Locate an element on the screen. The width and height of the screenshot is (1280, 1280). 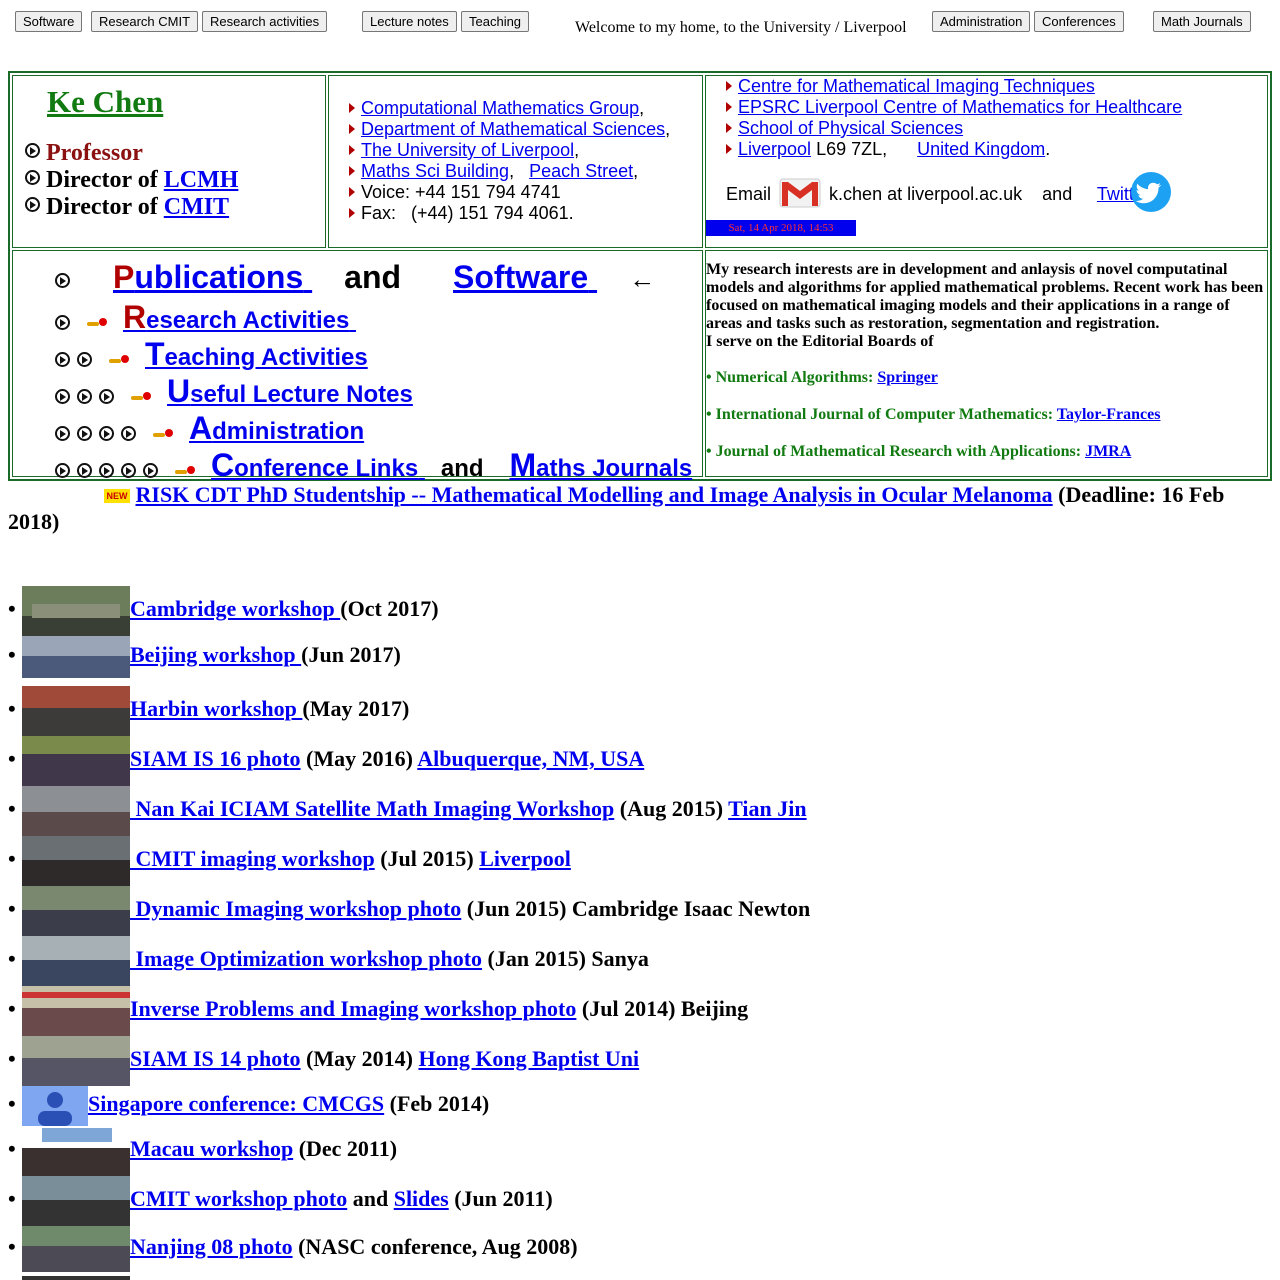
workshop-link: Dynamic Imaging workshop photo is located at coordinates (296, 908).